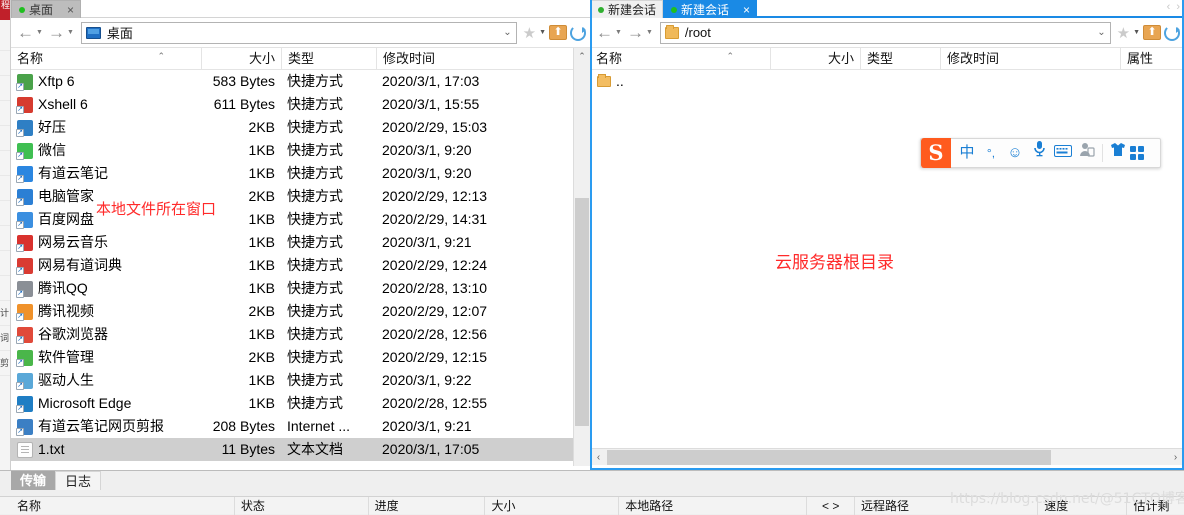  What do you see at coordinates (298, 32) in the screenshot?
I see `local-path-input: 桌面 ⌄` at bounding box center [298, 32].